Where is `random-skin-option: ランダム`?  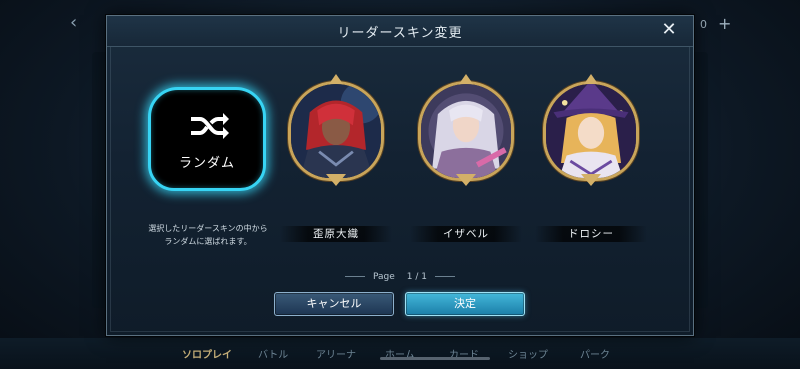 random-skin-option: ランダム is located at coordinates (207, 139).